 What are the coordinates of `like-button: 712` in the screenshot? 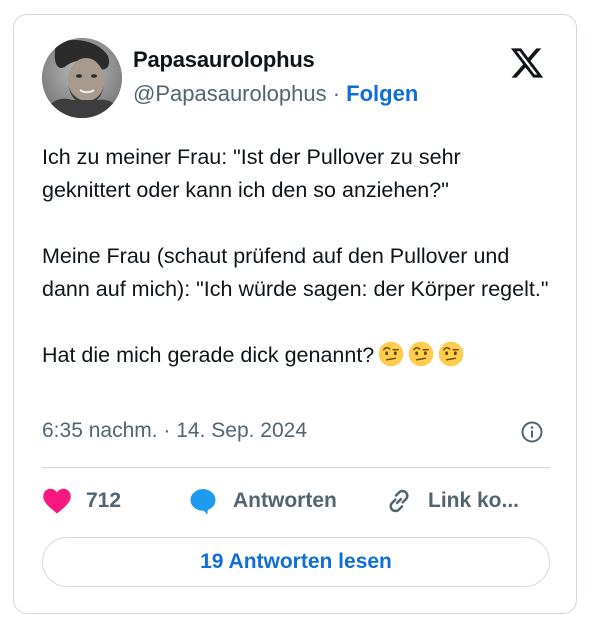 It's located at (81, 501).